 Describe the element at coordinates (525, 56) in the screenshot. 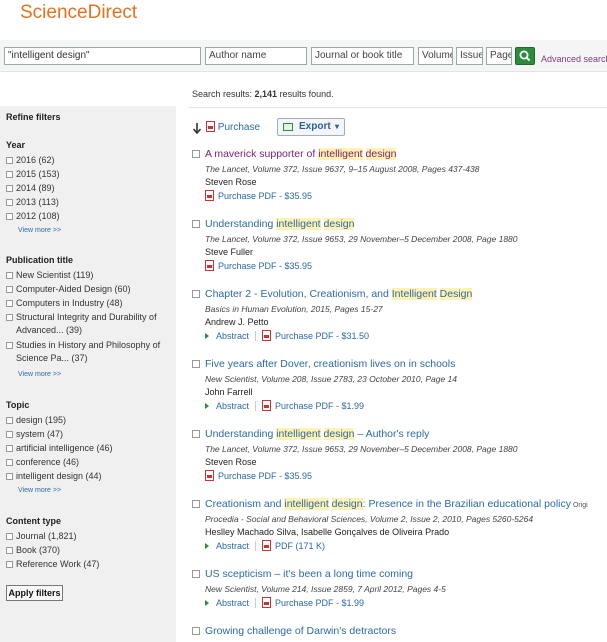

I see `search-submit-button` at that location.